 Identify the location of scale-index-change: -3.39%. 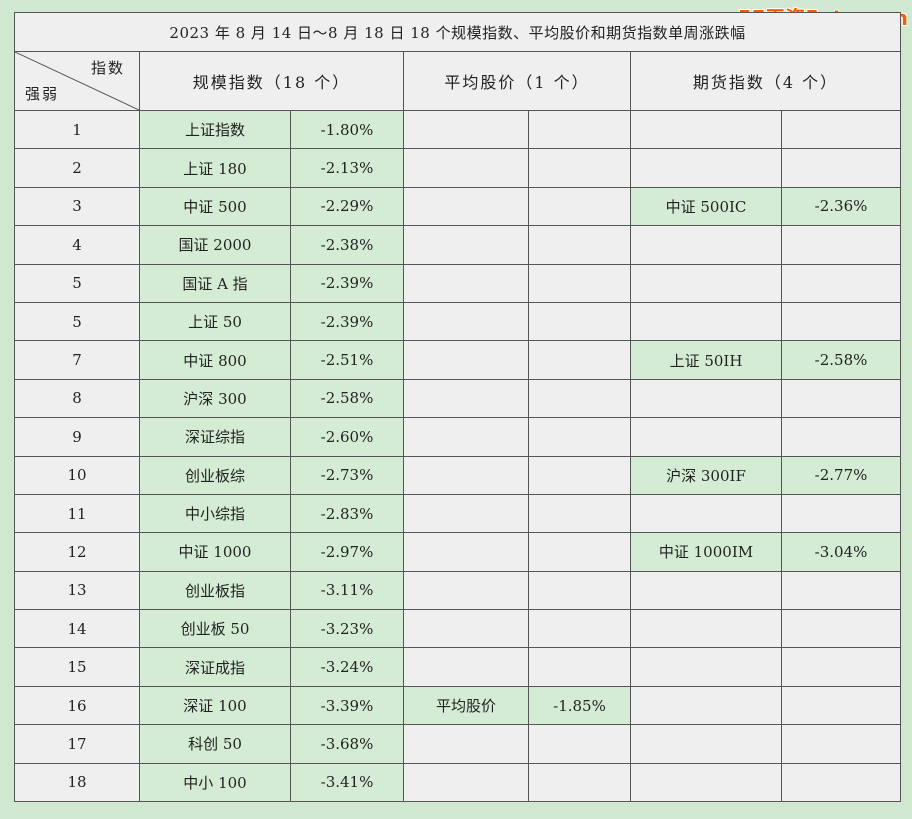
(347, 705).